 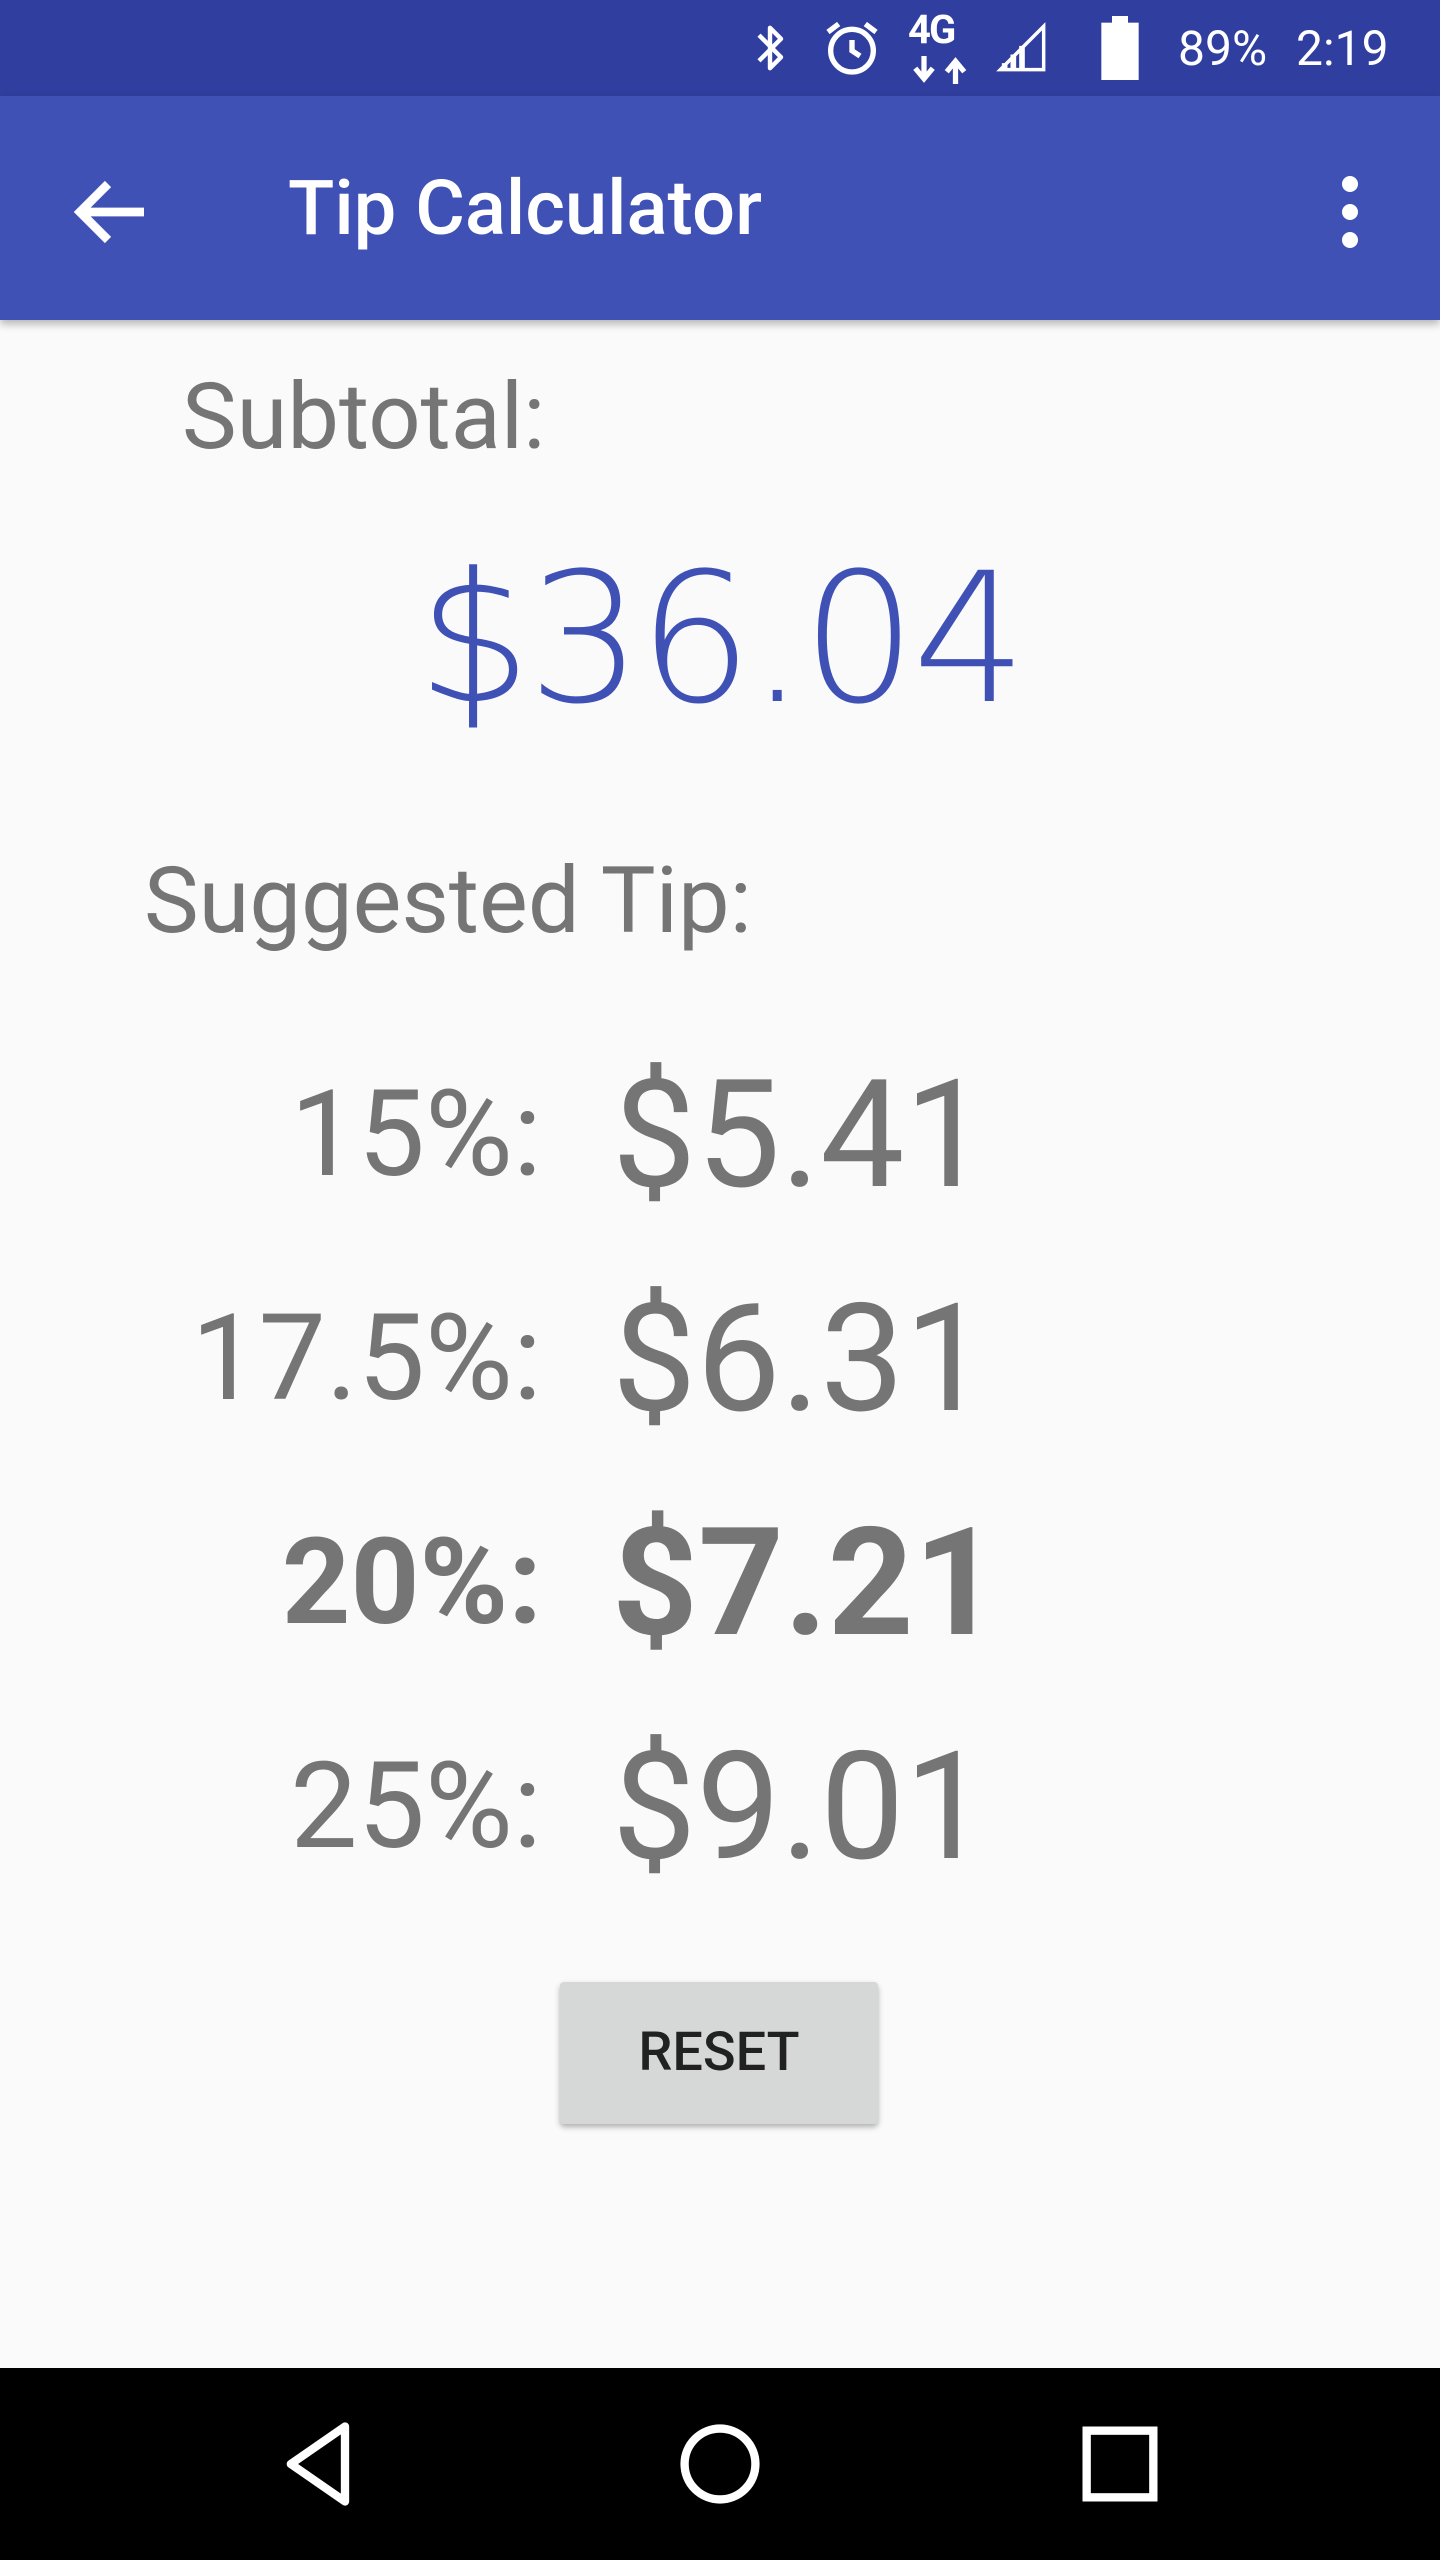 What do you see at coordinates (366, 1359) in the screenshot?
I see `tip-percent: 17.5%:` at bounding box center [366, 1359].